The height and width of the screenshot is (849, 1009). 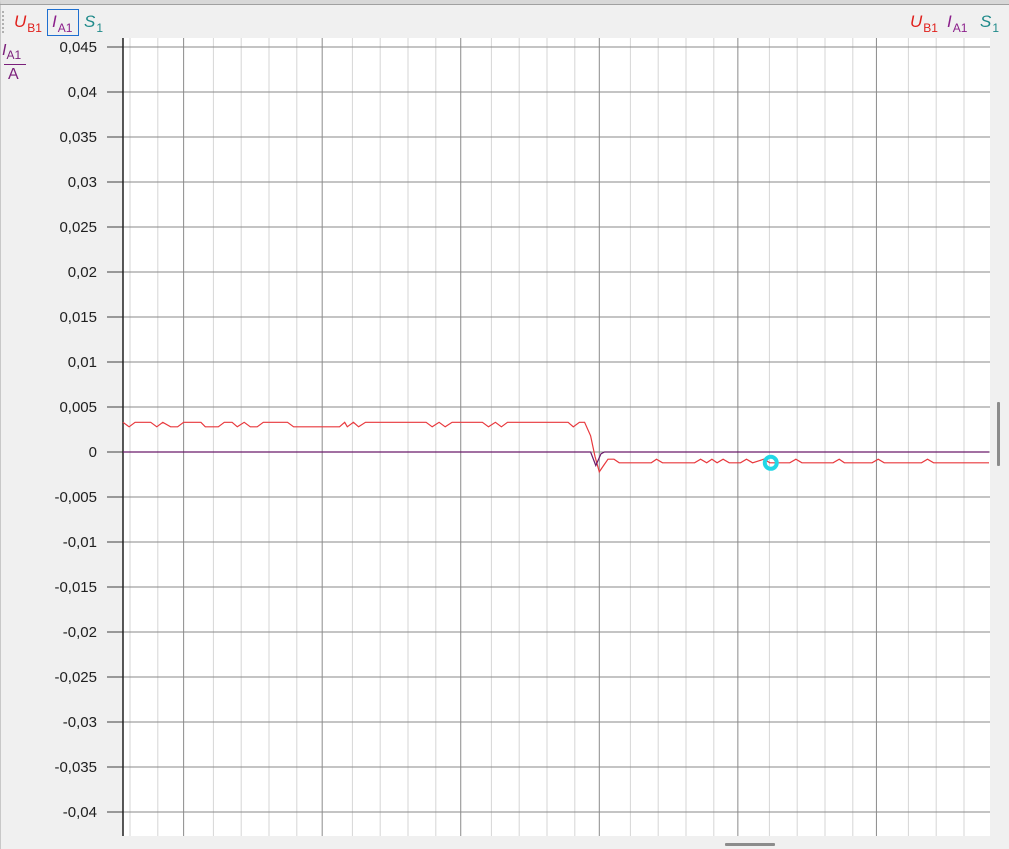 What do you see at coordinates (998, 434) in the screenshot?
I see `vertical-scrollbar-thumb` at bounding box center [998, 434].